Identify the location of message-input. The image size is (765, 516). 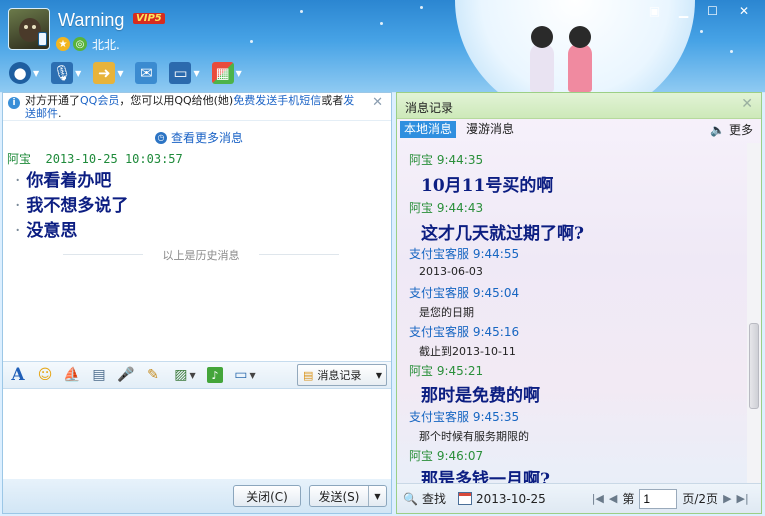
(197, 434).